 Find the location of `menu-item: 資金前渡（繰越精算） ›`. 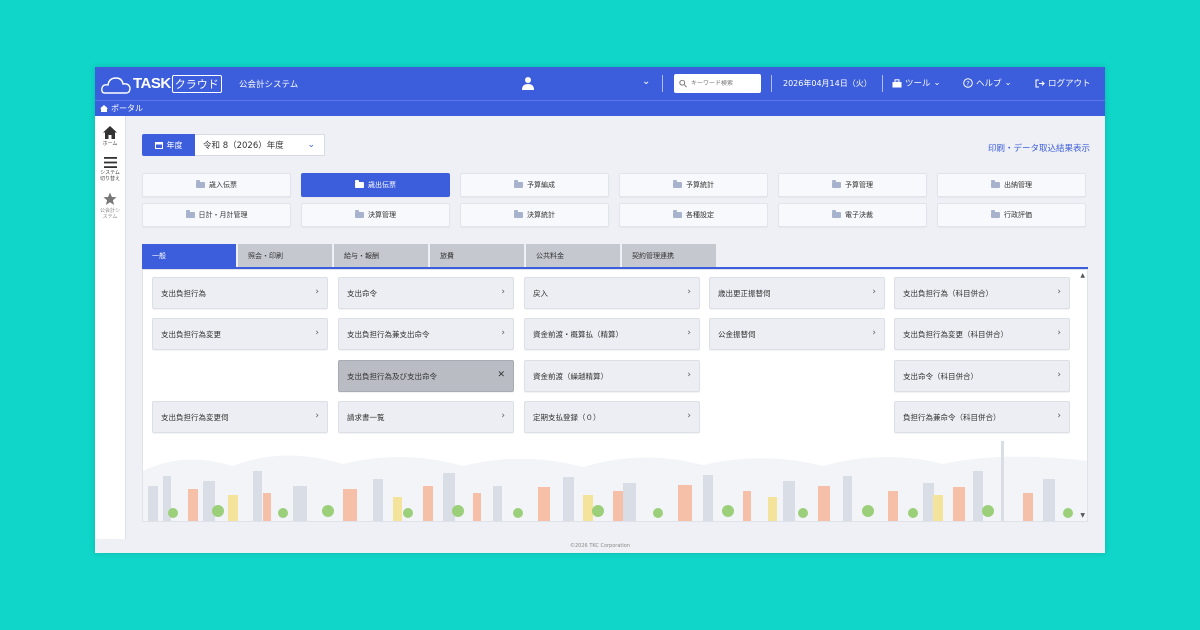

menu-item: 資金前渡（繰越精算） › is located at coordinates (612, 376).